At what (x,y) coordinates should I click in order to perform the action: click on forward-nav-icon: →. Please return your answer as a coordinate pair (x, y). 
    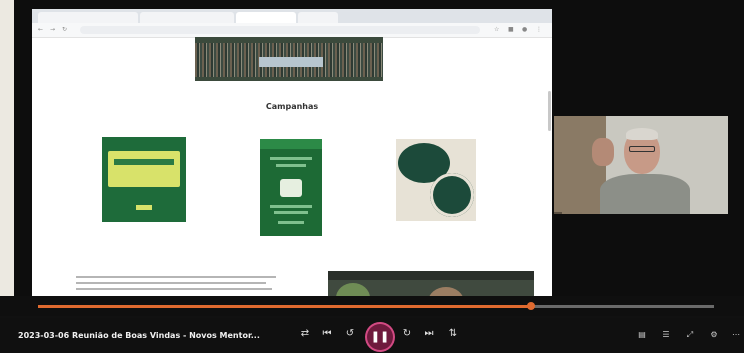
    Looking at the image, I should click on (52, 30).